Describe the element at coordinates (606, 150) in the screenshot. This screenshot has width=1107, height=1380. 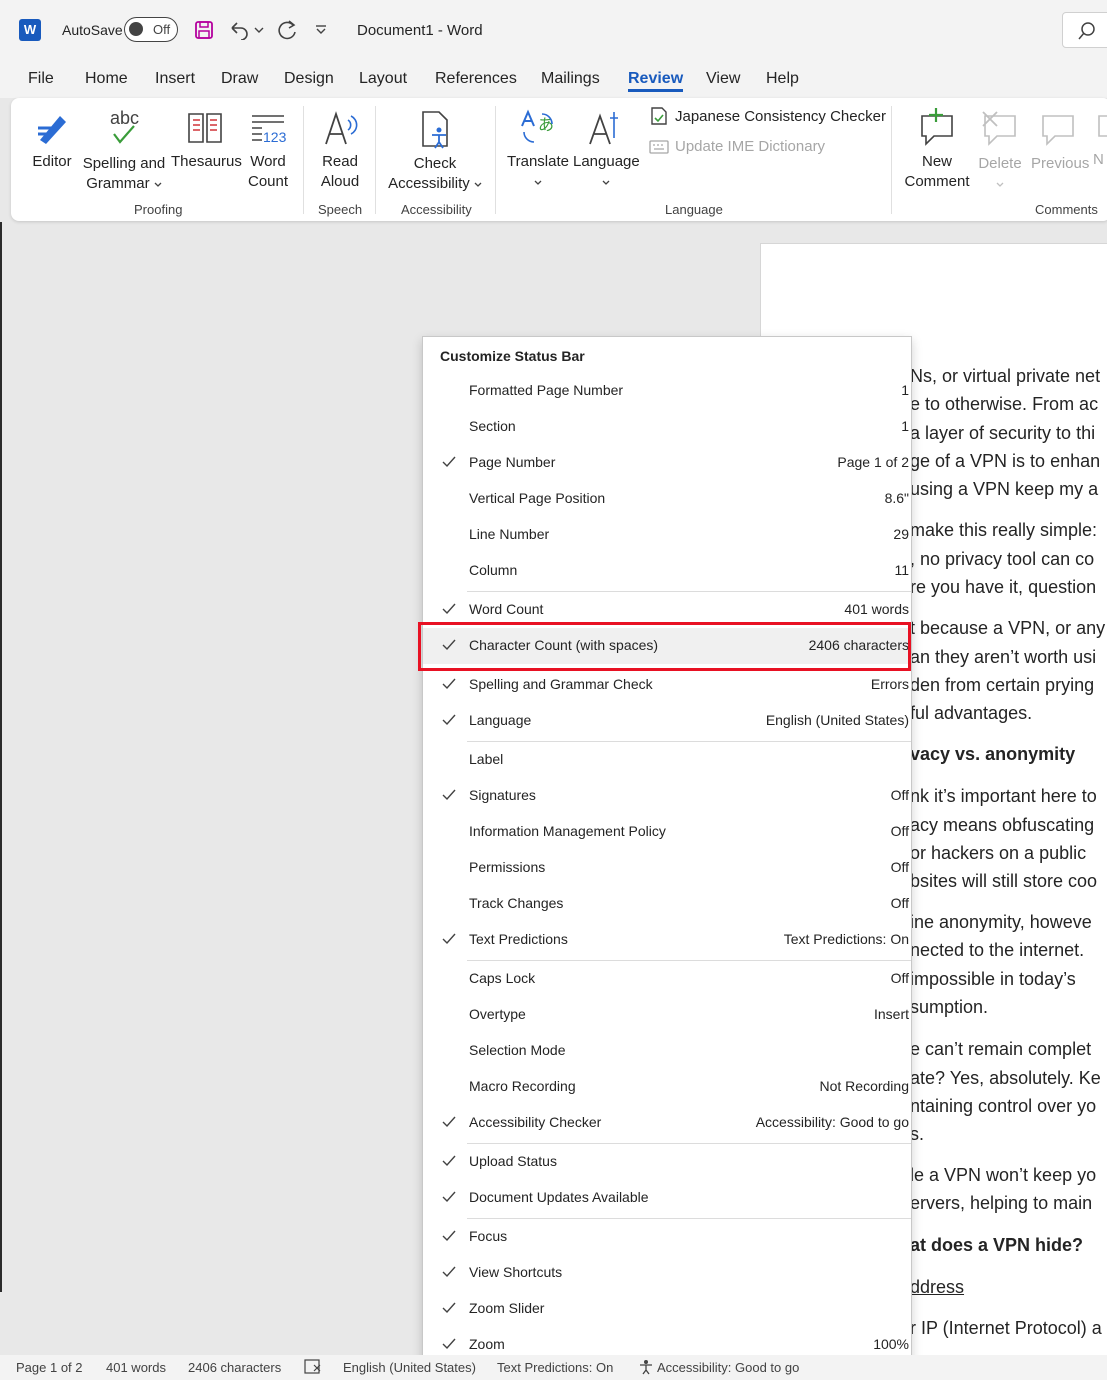
I see `language-button: Language` at that location.